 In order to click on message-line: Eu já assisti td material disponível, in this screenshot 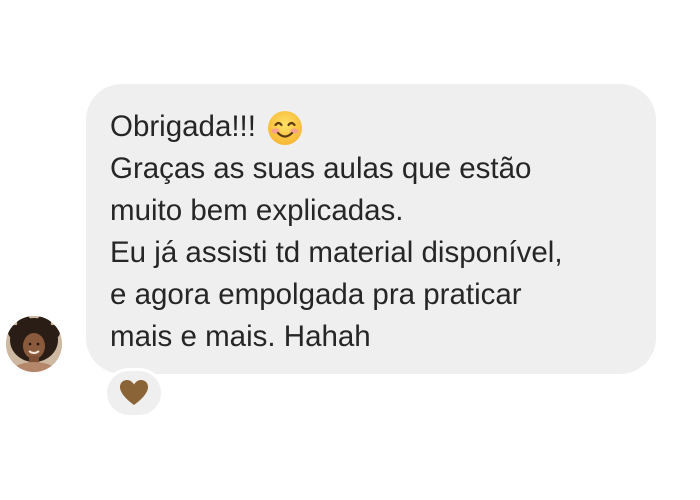, I will do `click(336, 252)`.